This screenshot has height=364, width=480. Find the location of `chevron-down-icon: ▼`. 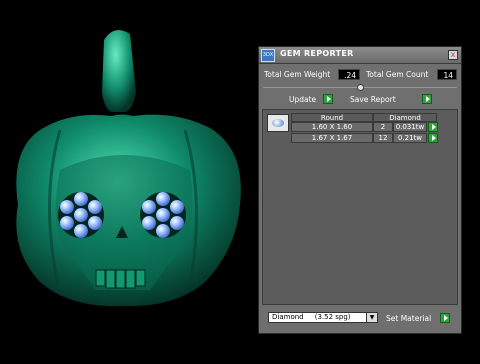

chevron-down-icon: ▼ is located at coordinates (371, 317).